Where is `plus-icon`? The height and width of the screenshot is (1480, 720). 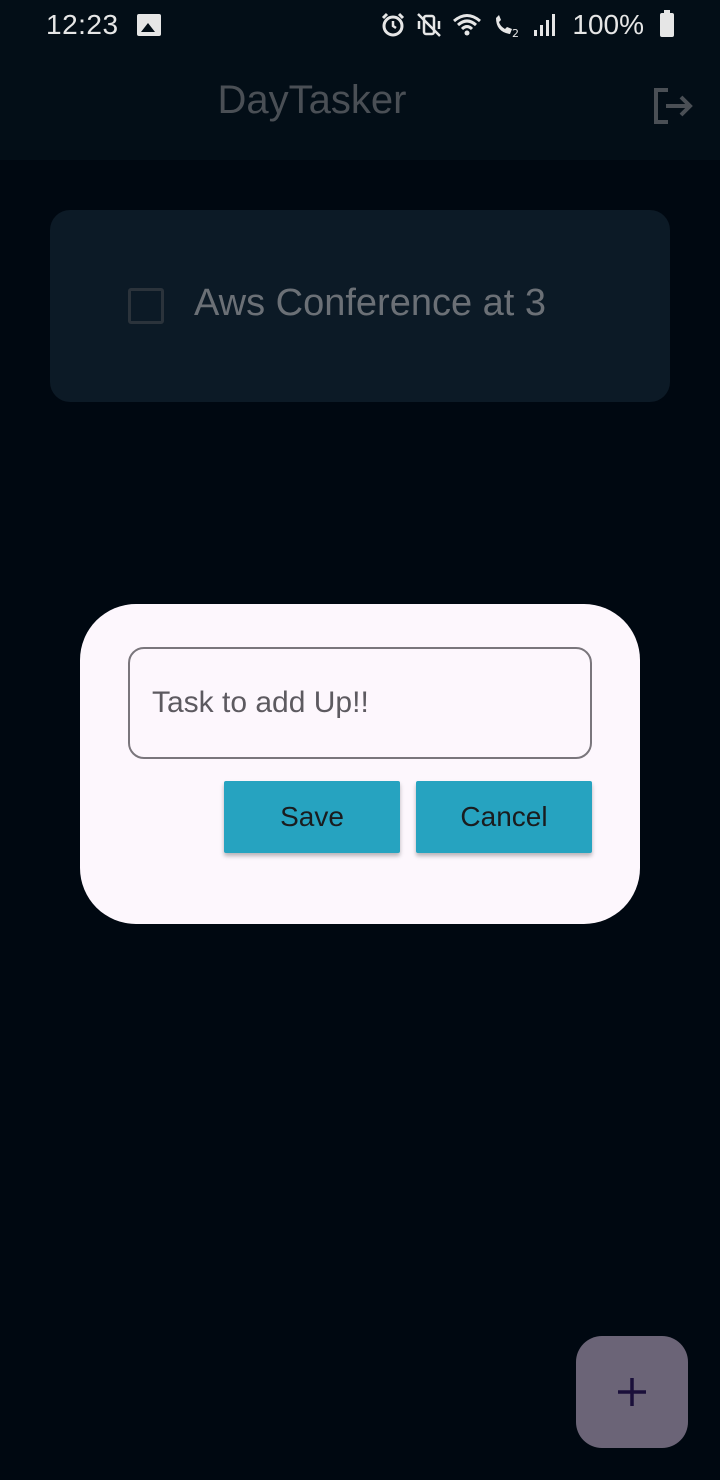
plus-icon is located at coordinates (632, 1392).